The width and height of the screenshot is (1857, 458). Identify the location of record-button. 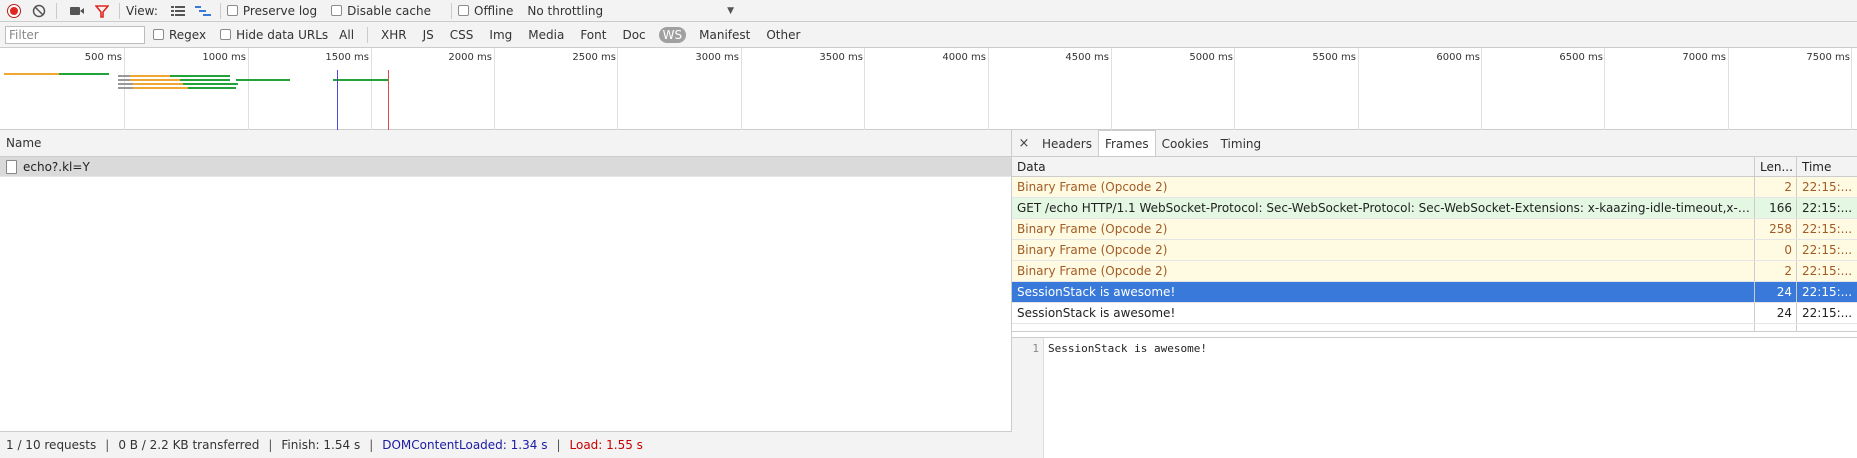
(14, 11).